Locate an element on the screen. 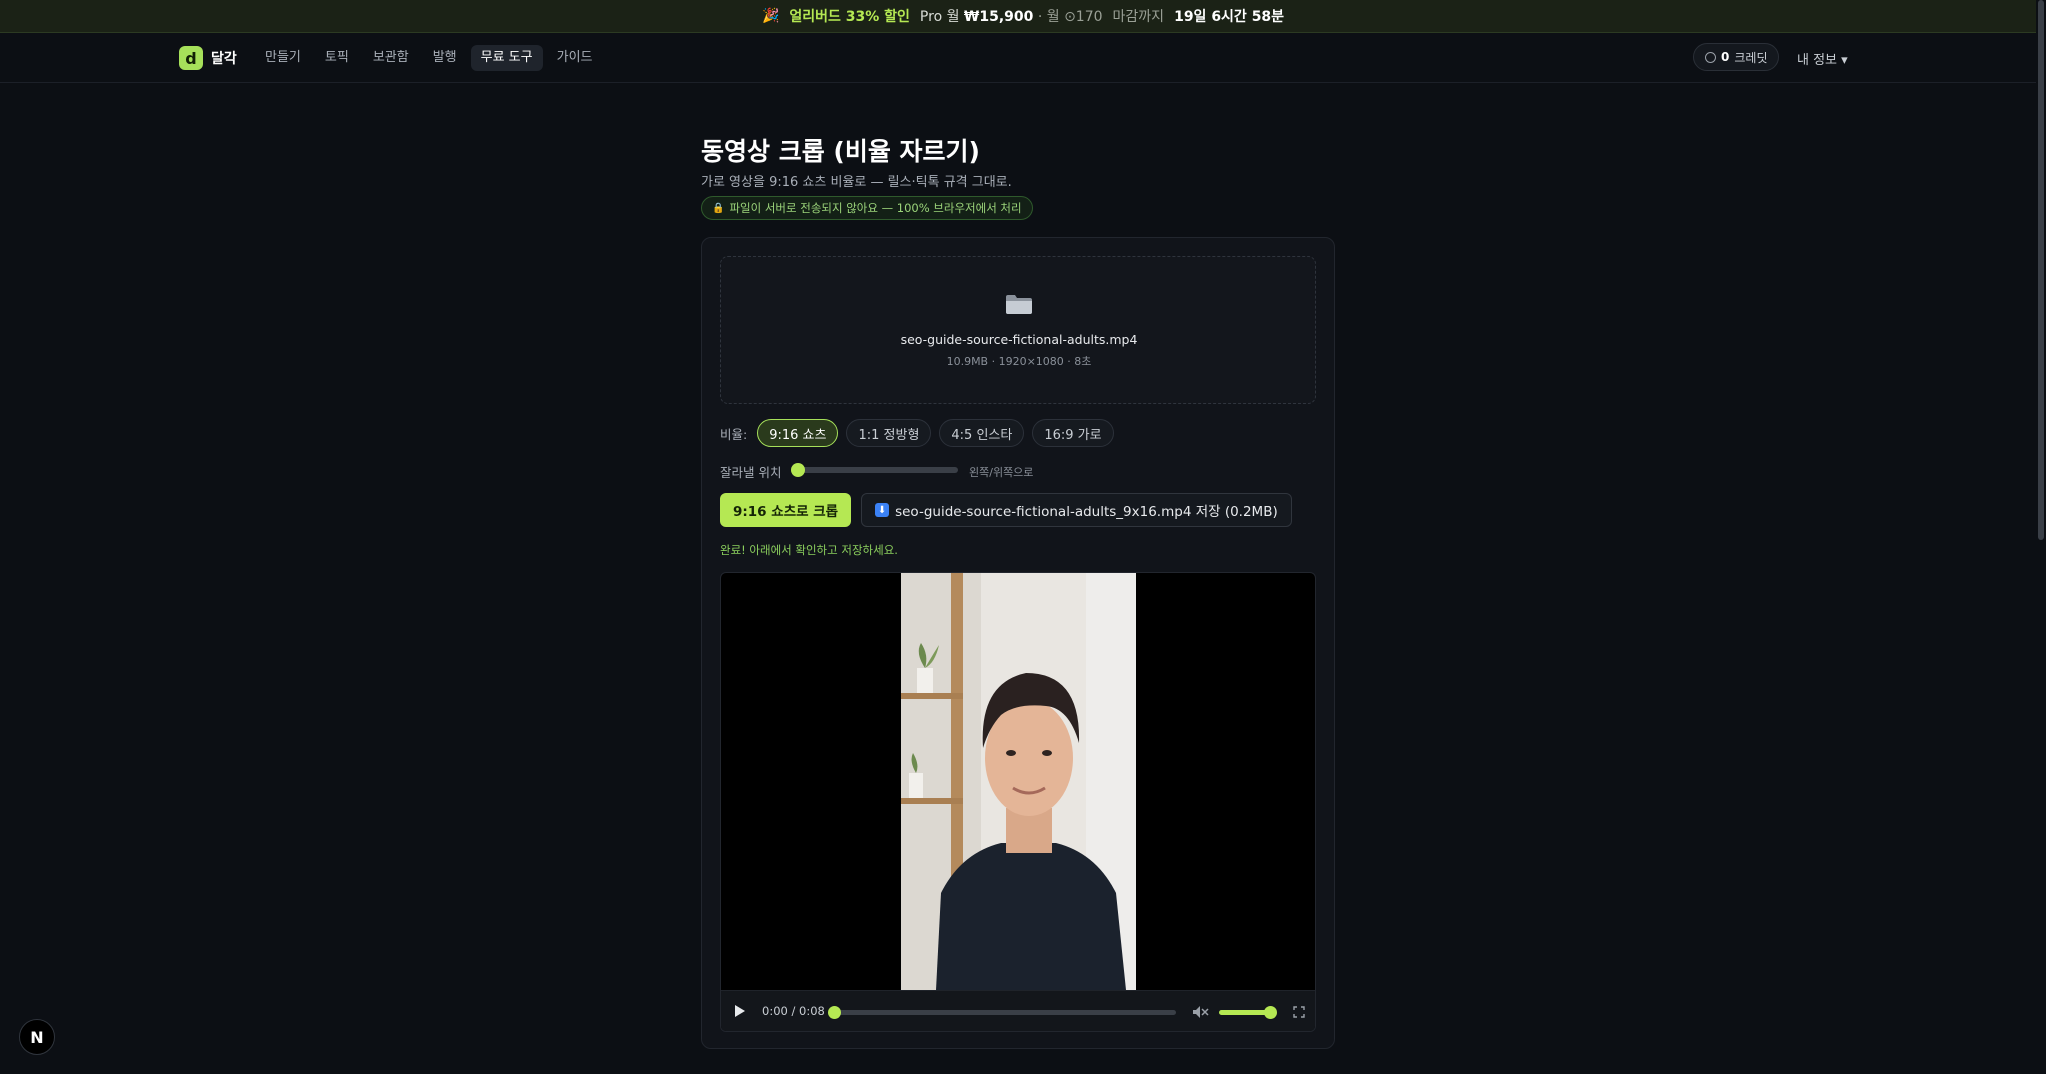 This screenshot has width=2046, height=1074. playback-time: 0:00 / 0:08 is located at coordinates (793, 1011).